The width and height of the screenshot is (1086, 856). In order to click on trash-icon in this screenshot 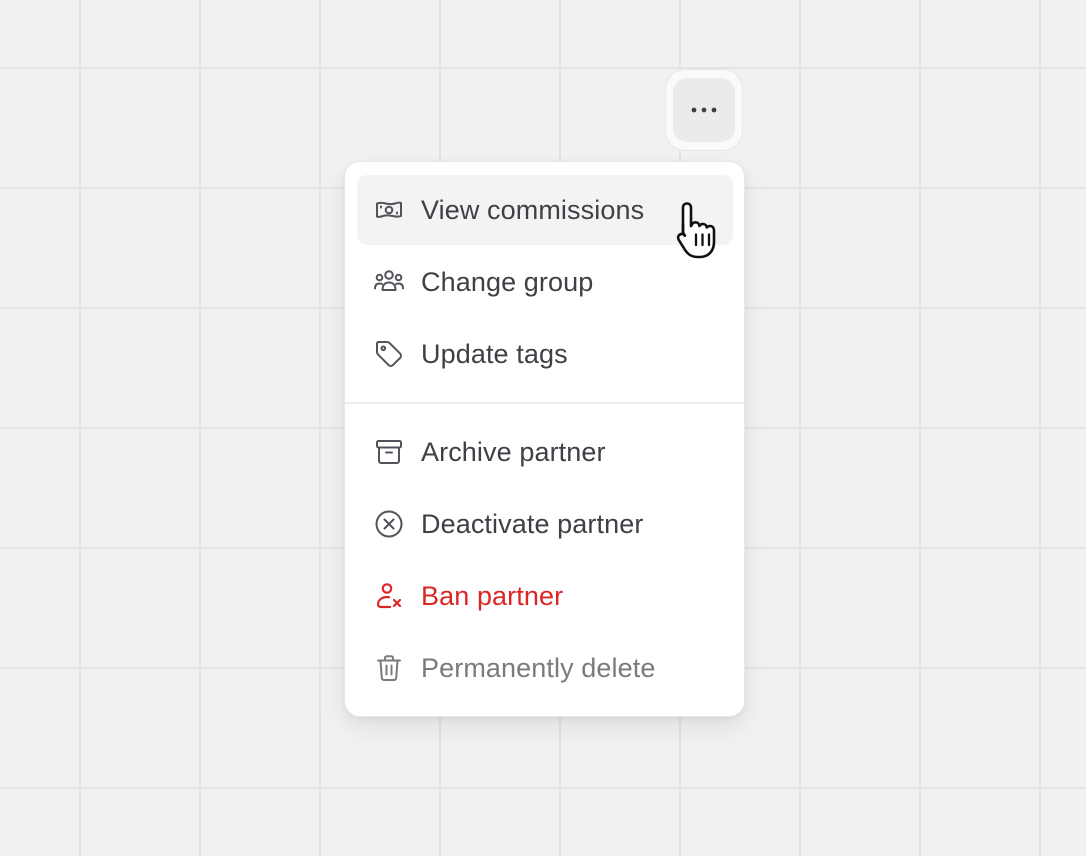, I will do `click(389, 668)`.